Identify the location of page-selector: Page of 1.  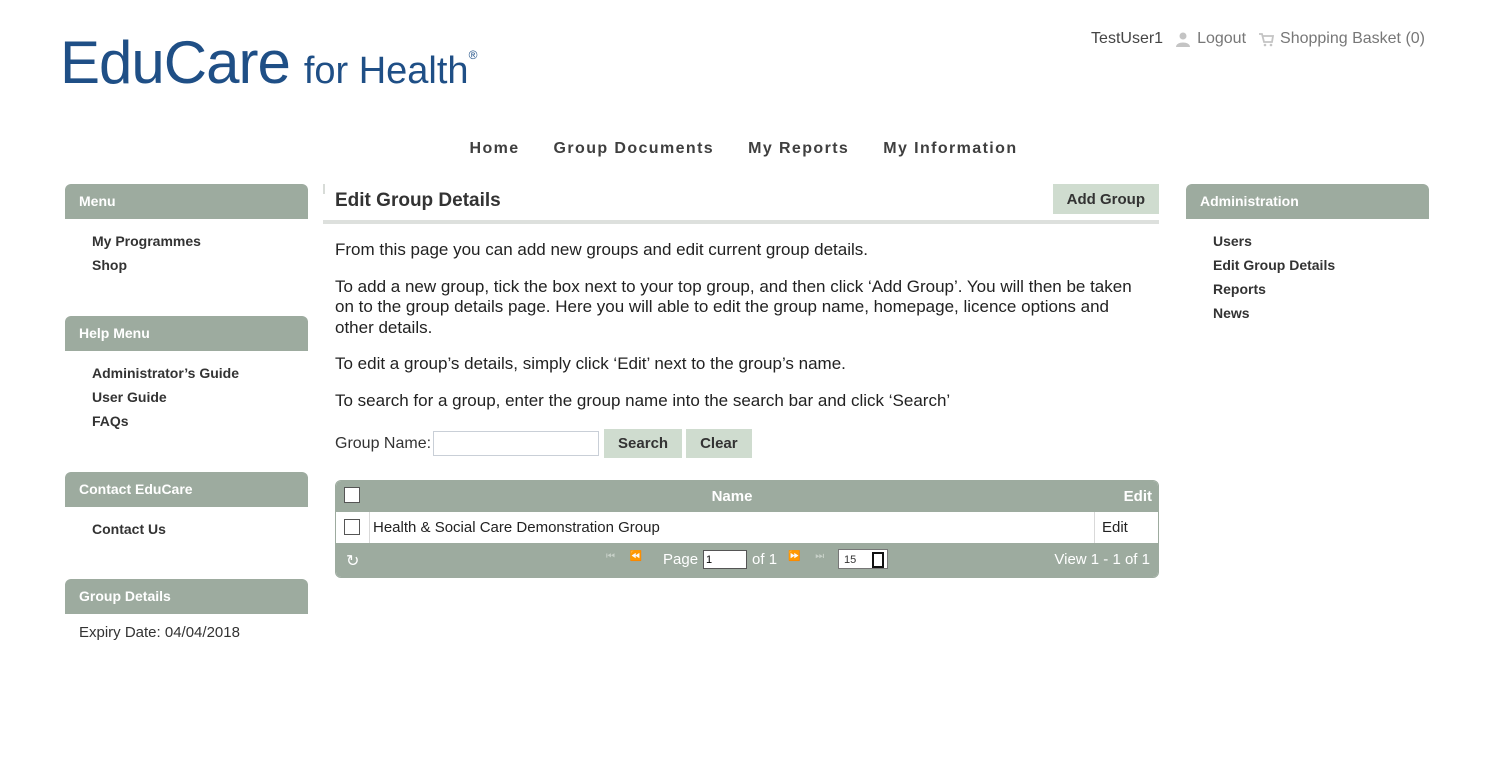
(720, 559).